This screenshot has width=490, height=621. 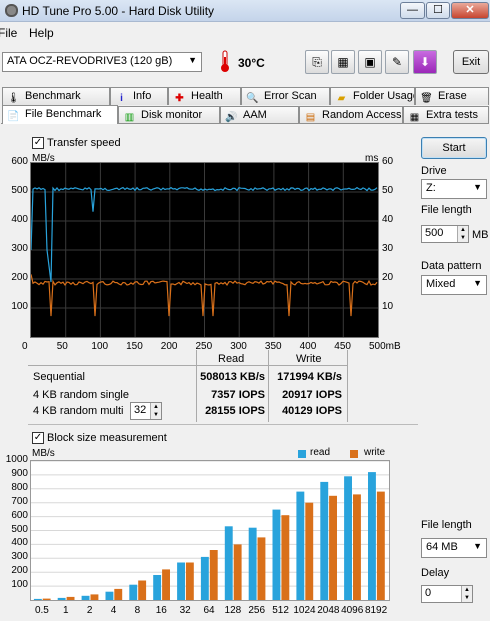 What do you see at coordinates (19, 529) in the screenshot?
I see `block-y-tick-label: 500` at bounding box center [19, 529].